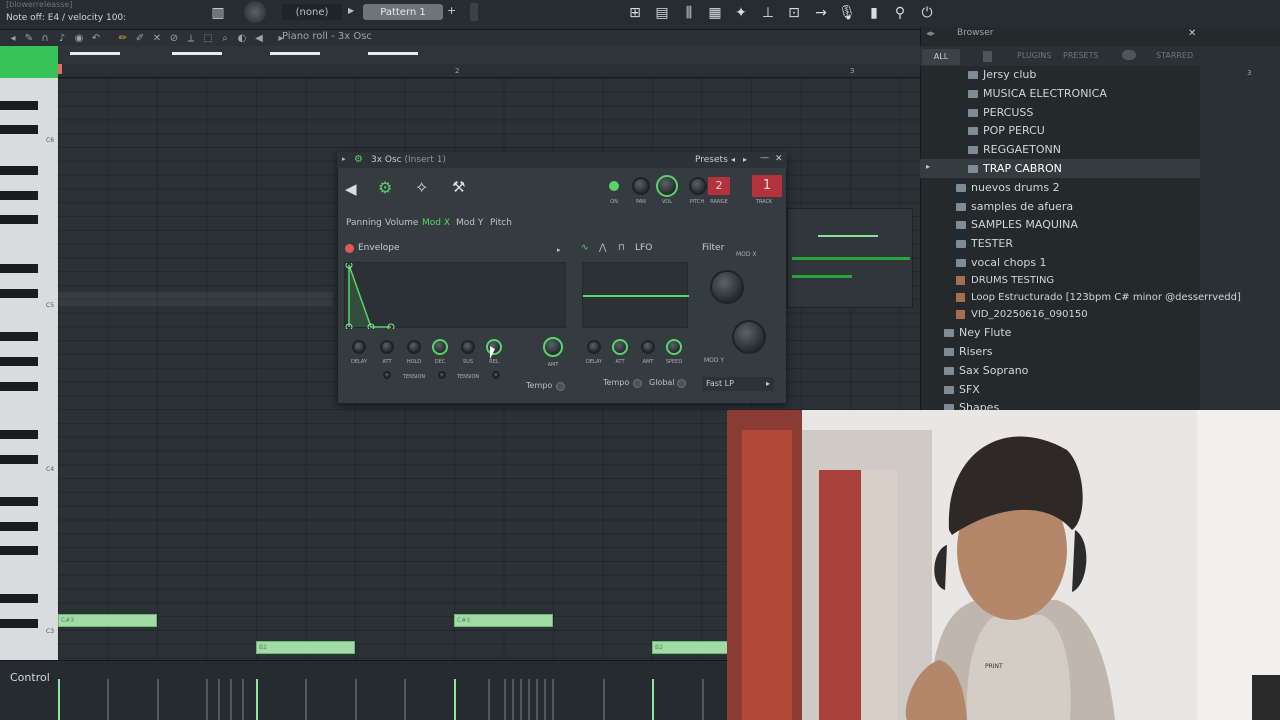 Image resolution: width=1280 pixels, height=720 pixels. What do you see at coordinates (602, 248) in the screenshot?
I see `triangle-shape-icon: ⋀` at bounding box center [602, 248].